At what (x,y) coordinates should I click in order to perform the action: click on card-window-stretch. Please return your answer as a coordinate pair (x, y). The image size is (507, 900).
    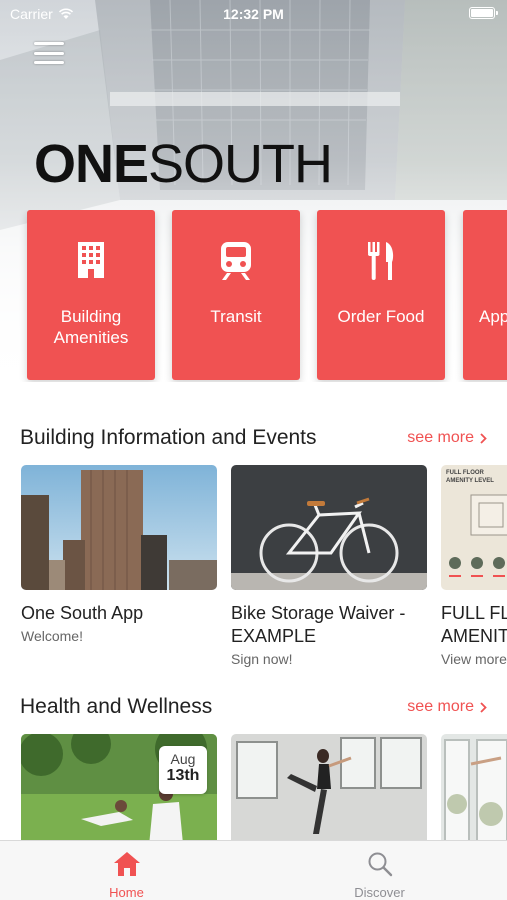
    Looking at the image, I should click on (474, 787).